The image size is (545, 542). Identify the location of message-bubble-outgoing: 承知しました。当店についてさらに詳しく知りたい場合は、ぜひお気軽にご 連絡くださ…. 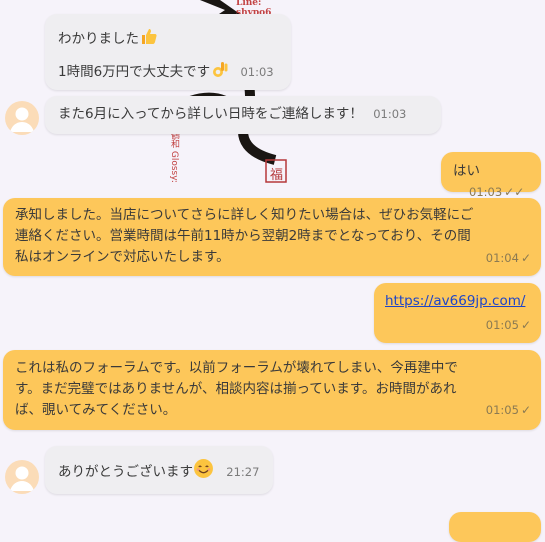
(272, 237).